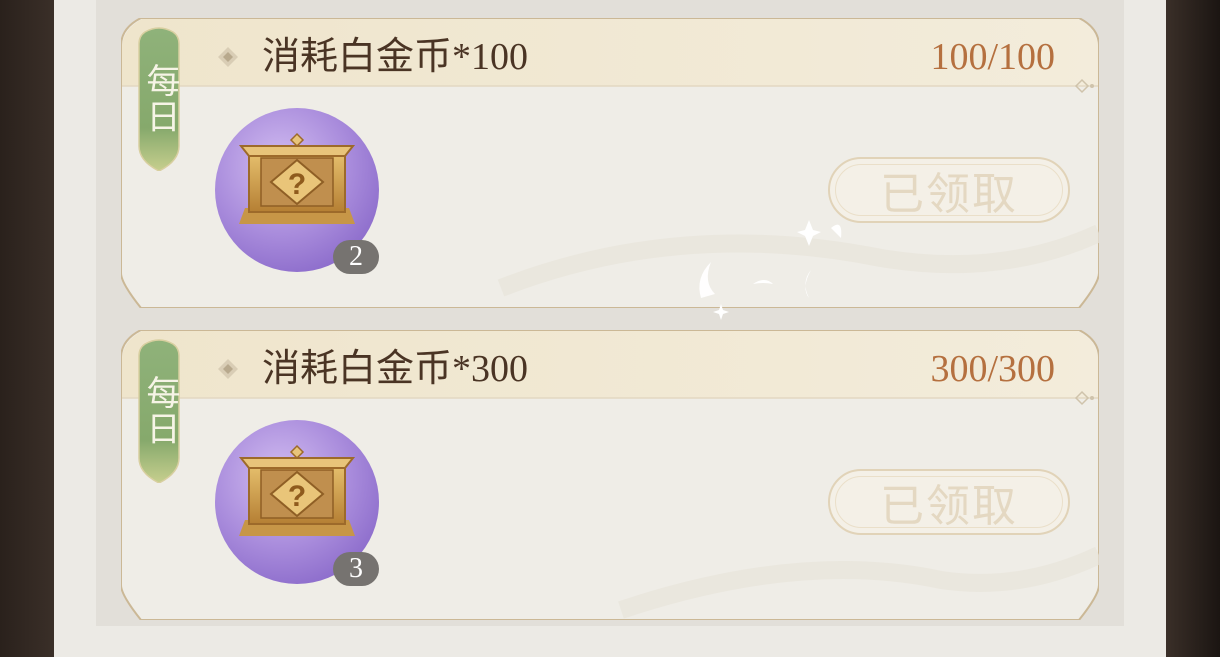 This screenshot has height=657, width=1220. I want to click on left-backdrop, so click(27, 328).